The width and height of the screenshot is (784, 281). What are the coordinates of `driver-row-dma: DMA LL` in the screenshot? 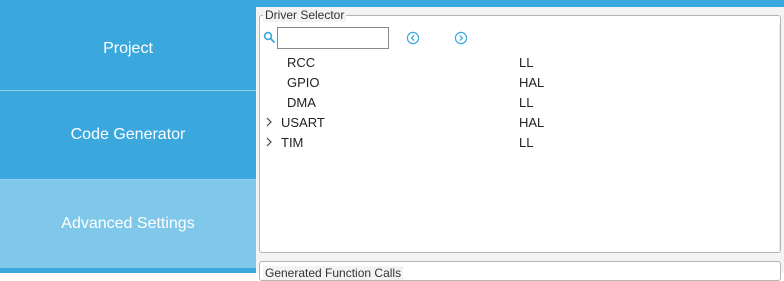 It's located at (520, 102).